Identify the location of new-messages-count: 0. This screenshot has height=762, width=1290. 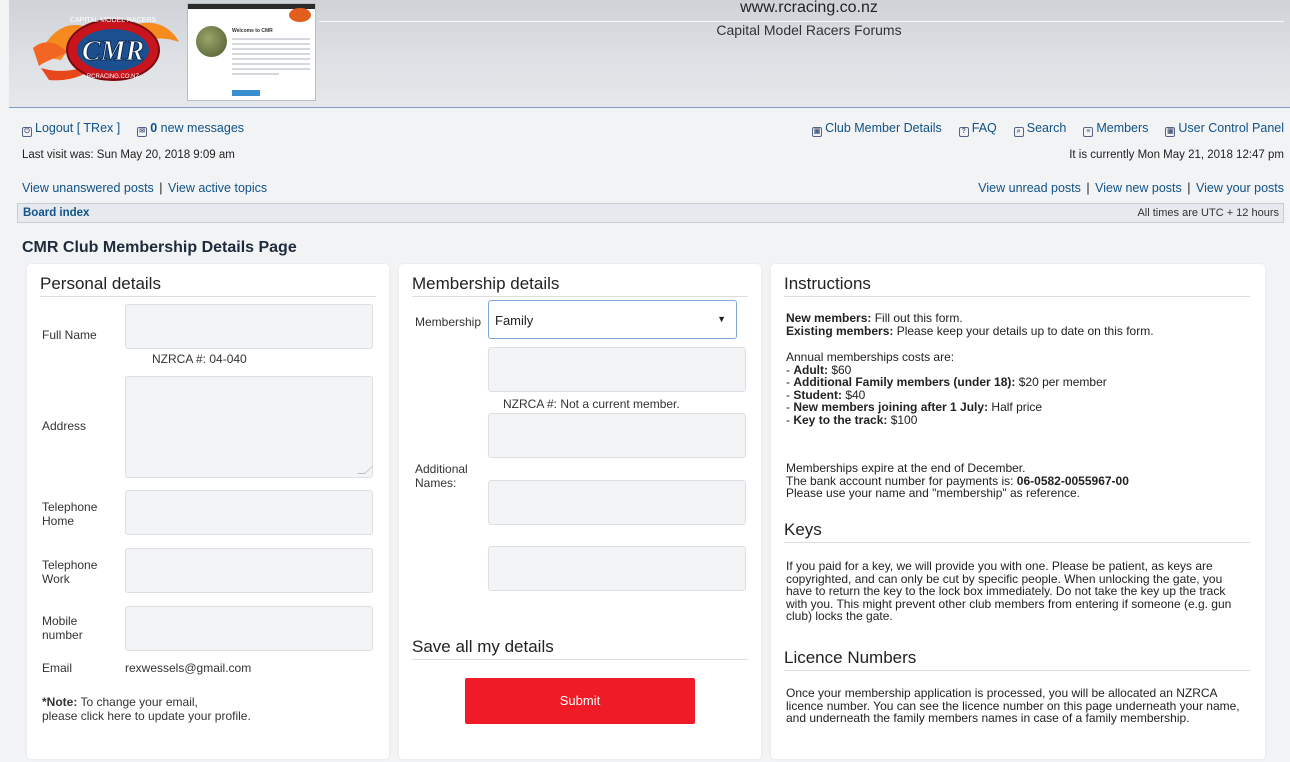
(154, 128).